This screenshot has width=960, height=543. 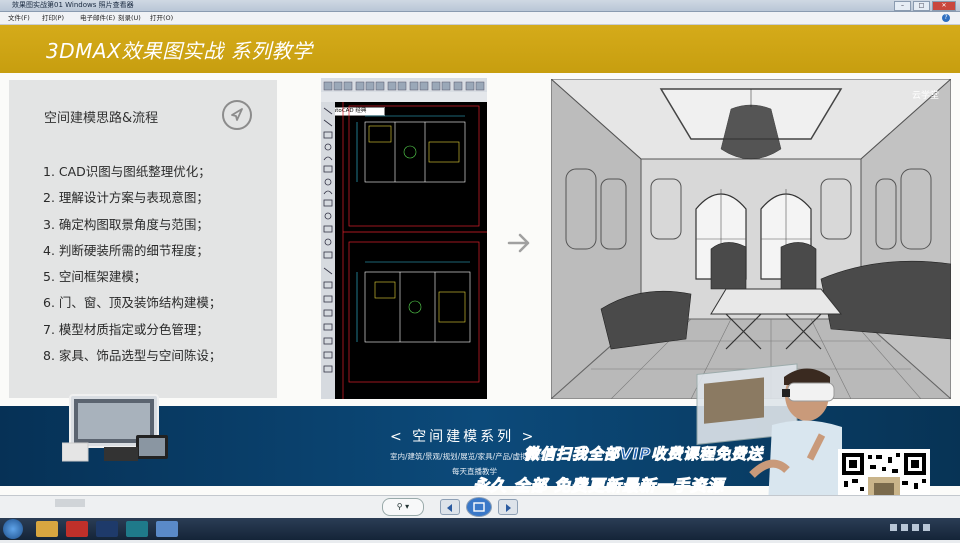 I want to click on menu-bar: 文件(F) 打印(P) 电子邮件(E) 刻录(U) 打开(O) ?, so click(x=480, y=18).